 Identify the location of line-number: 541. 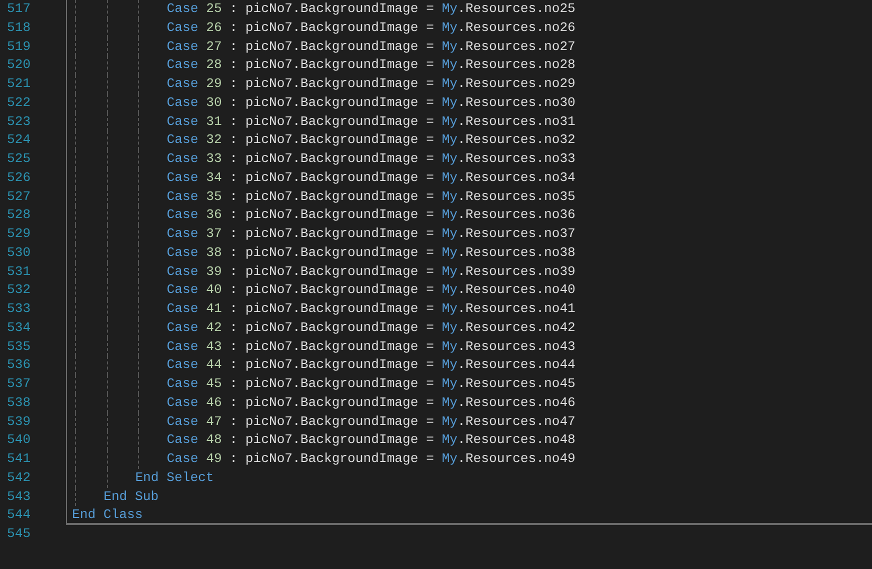
(19, 459).